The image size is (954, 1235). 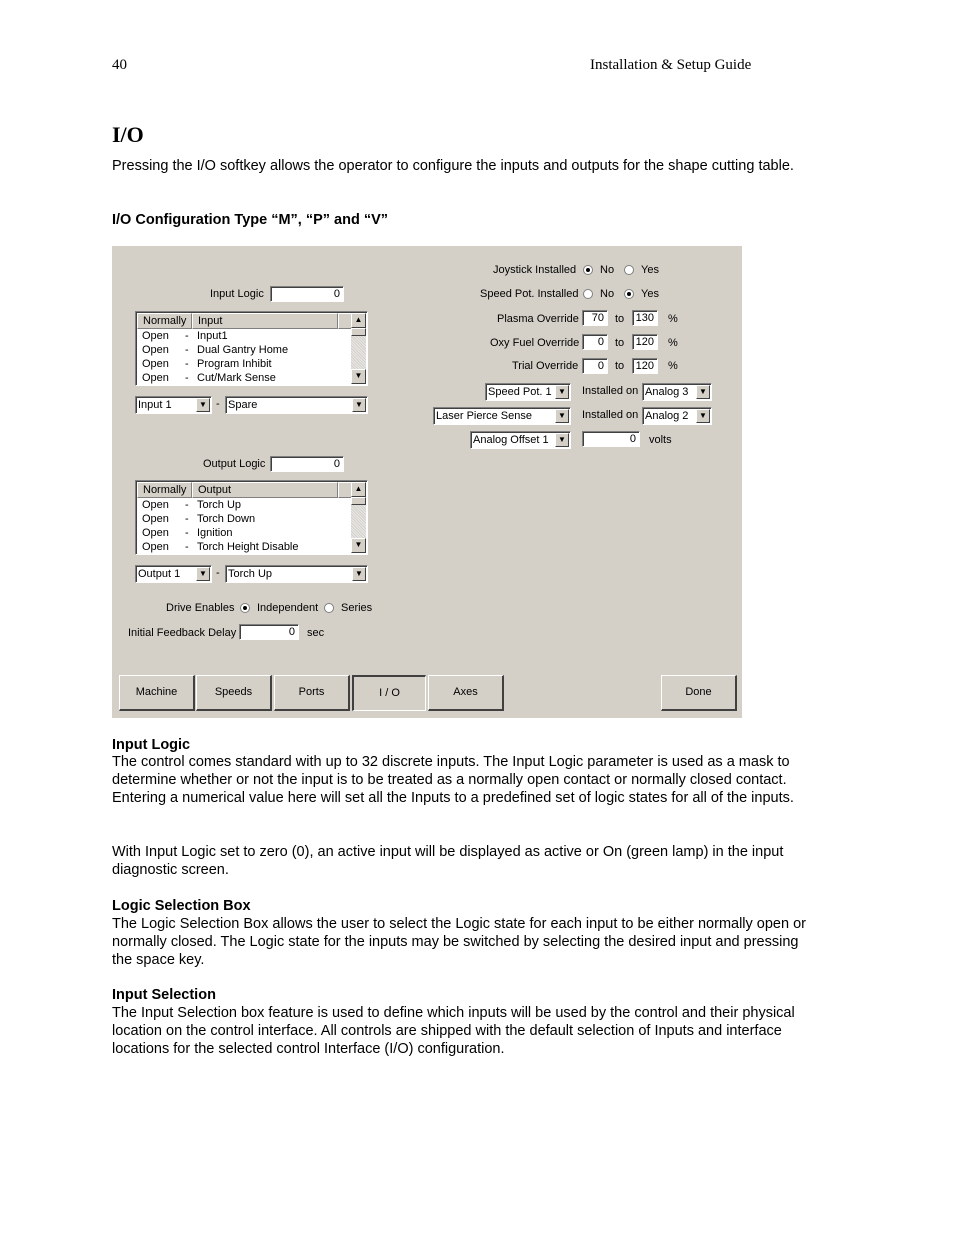 I want to click on analog-port-value: Analog 3, so click(x=667, y=392).